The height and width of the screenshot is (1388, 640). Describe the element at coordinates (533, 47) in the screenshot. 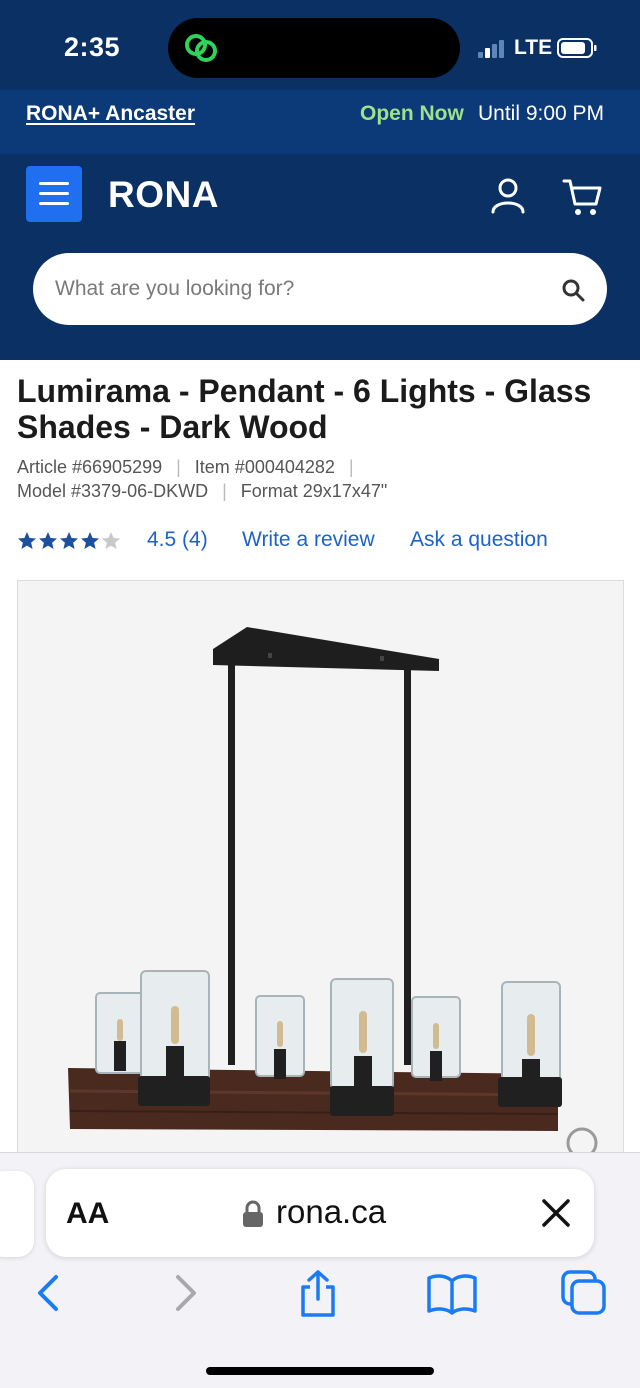

I see `network-label: LTE` at that location.